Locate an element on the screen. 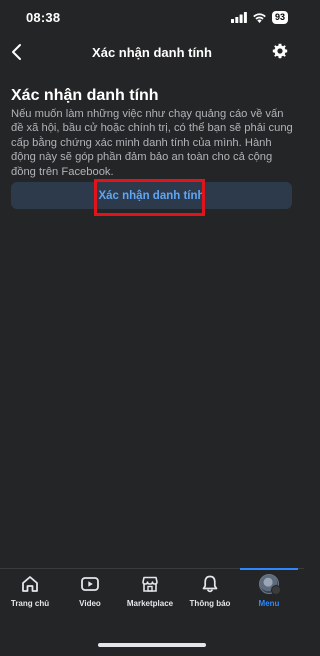  avatar-icon is located at coordinates (270, 584).